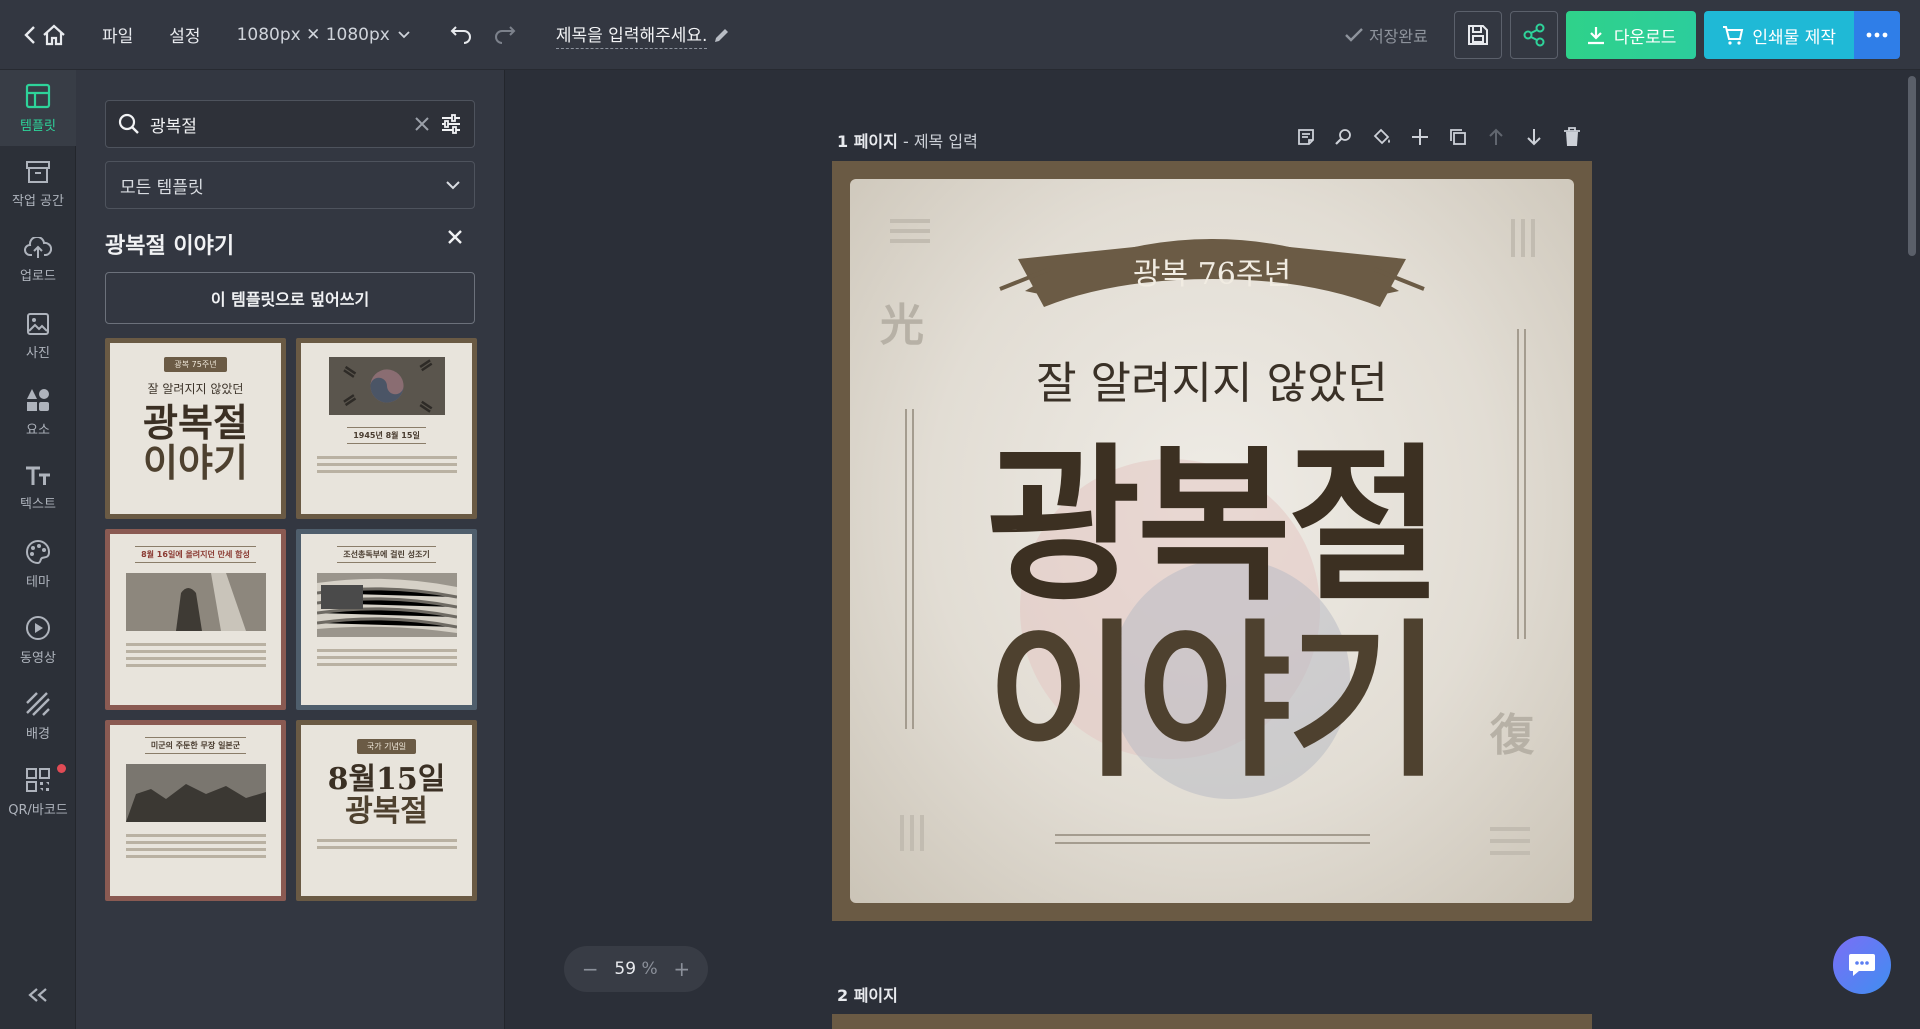 Image resolution: width=1920 pixels, height=1029 pixels. I want to click on thumbnail-title-1: 광복절, so click(195, 422).